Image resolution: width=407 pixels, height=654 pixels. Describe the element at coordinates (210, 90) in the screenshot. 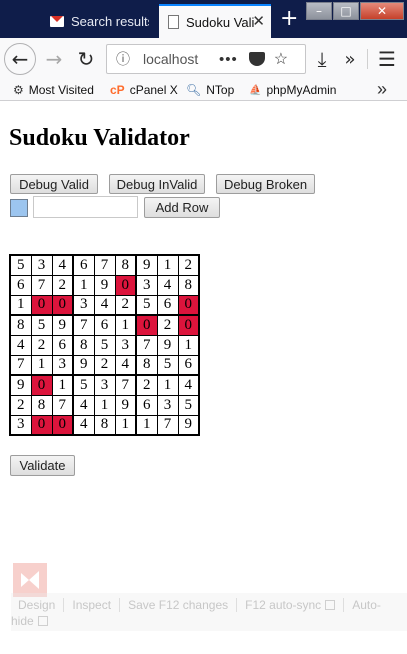

I see `bookmark-ntop: 🔍︎ NTop` at that location.